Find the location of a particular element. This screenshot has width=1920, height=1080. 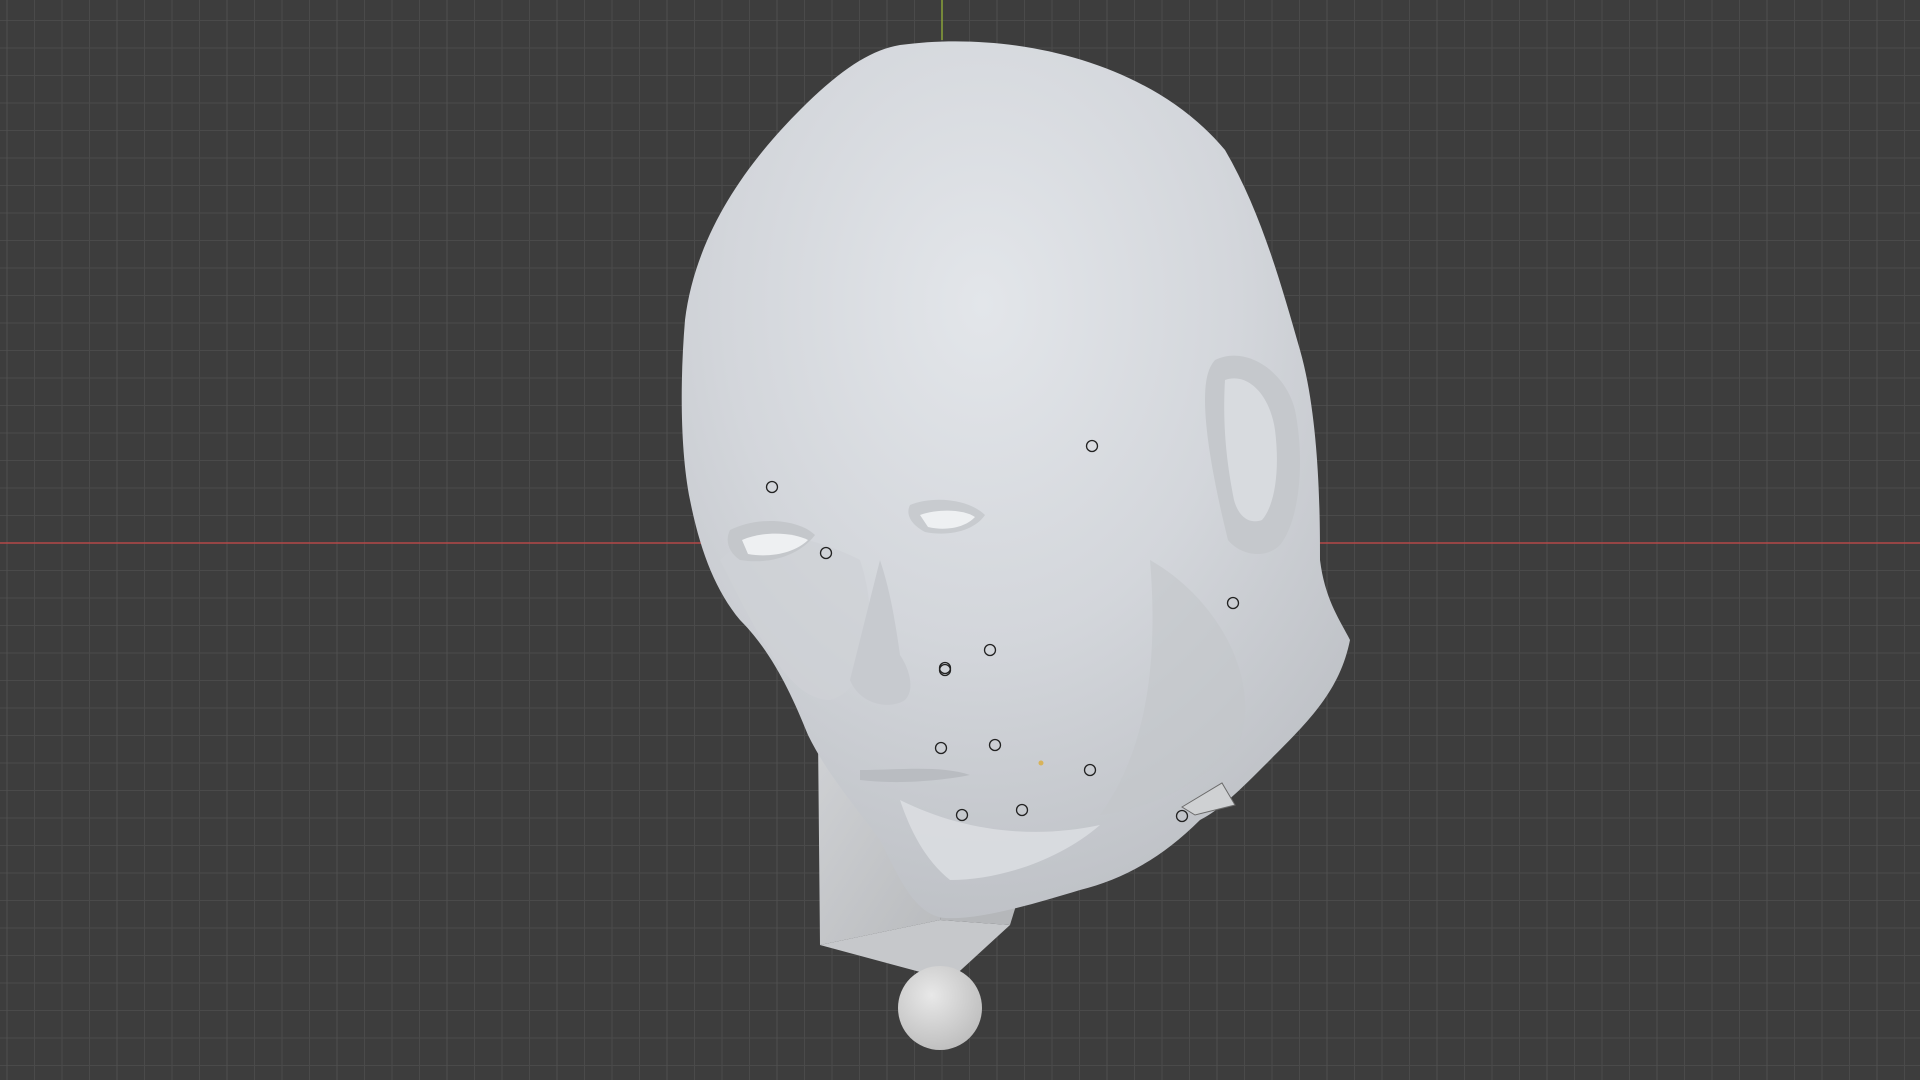

sphere-object is located at coordinates (940, 1008).